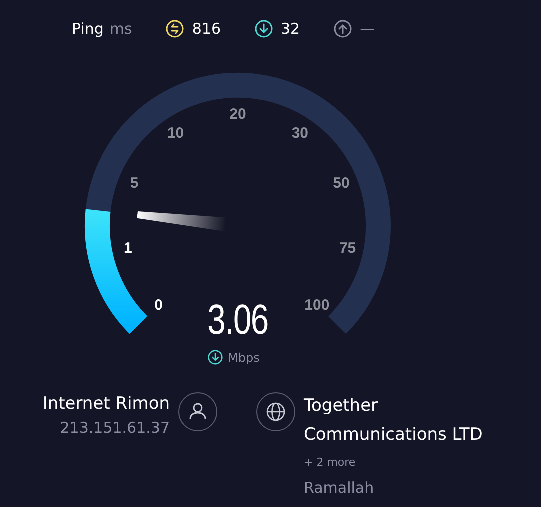  Describe the element at coordinates (368, 29) in the screenshot. I see `metric-value: —` at that location.